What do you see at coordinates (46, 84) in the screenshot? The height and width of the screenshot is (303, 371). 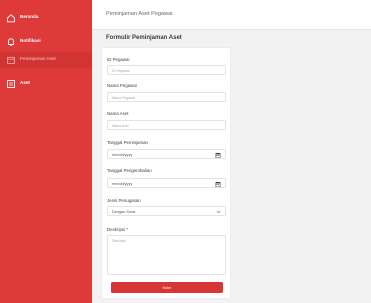 I see `sidebar-item-aset: Aset` at bounding box center [46, 84].